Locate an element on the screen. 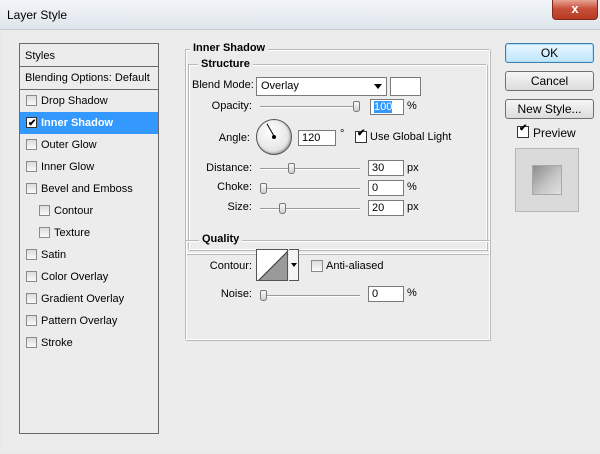 Image resolution: width=600 pixels, height=454 pixels. style-item-label: Satin is located at coordinates (54, 255).